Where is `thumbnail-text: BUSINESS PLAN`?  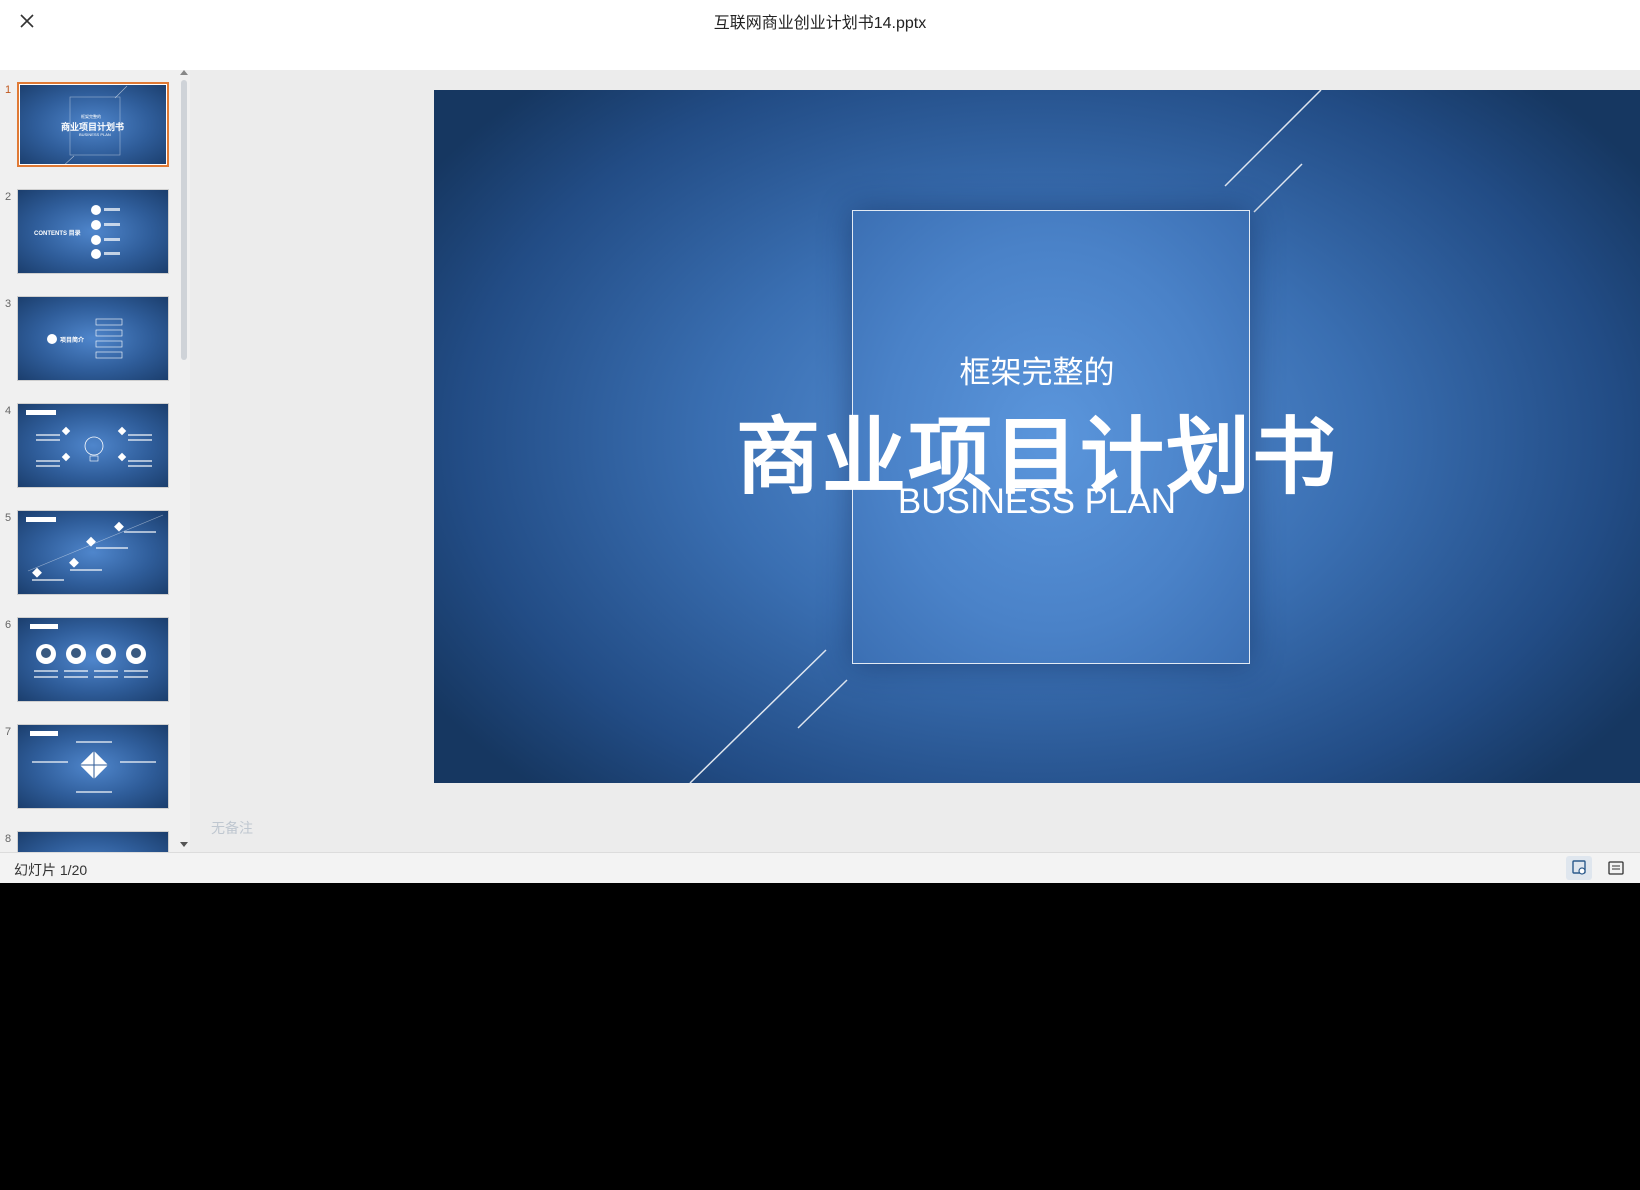 thumbnail-text: BUSINESS PLAN is located at coordinates (95, 134).